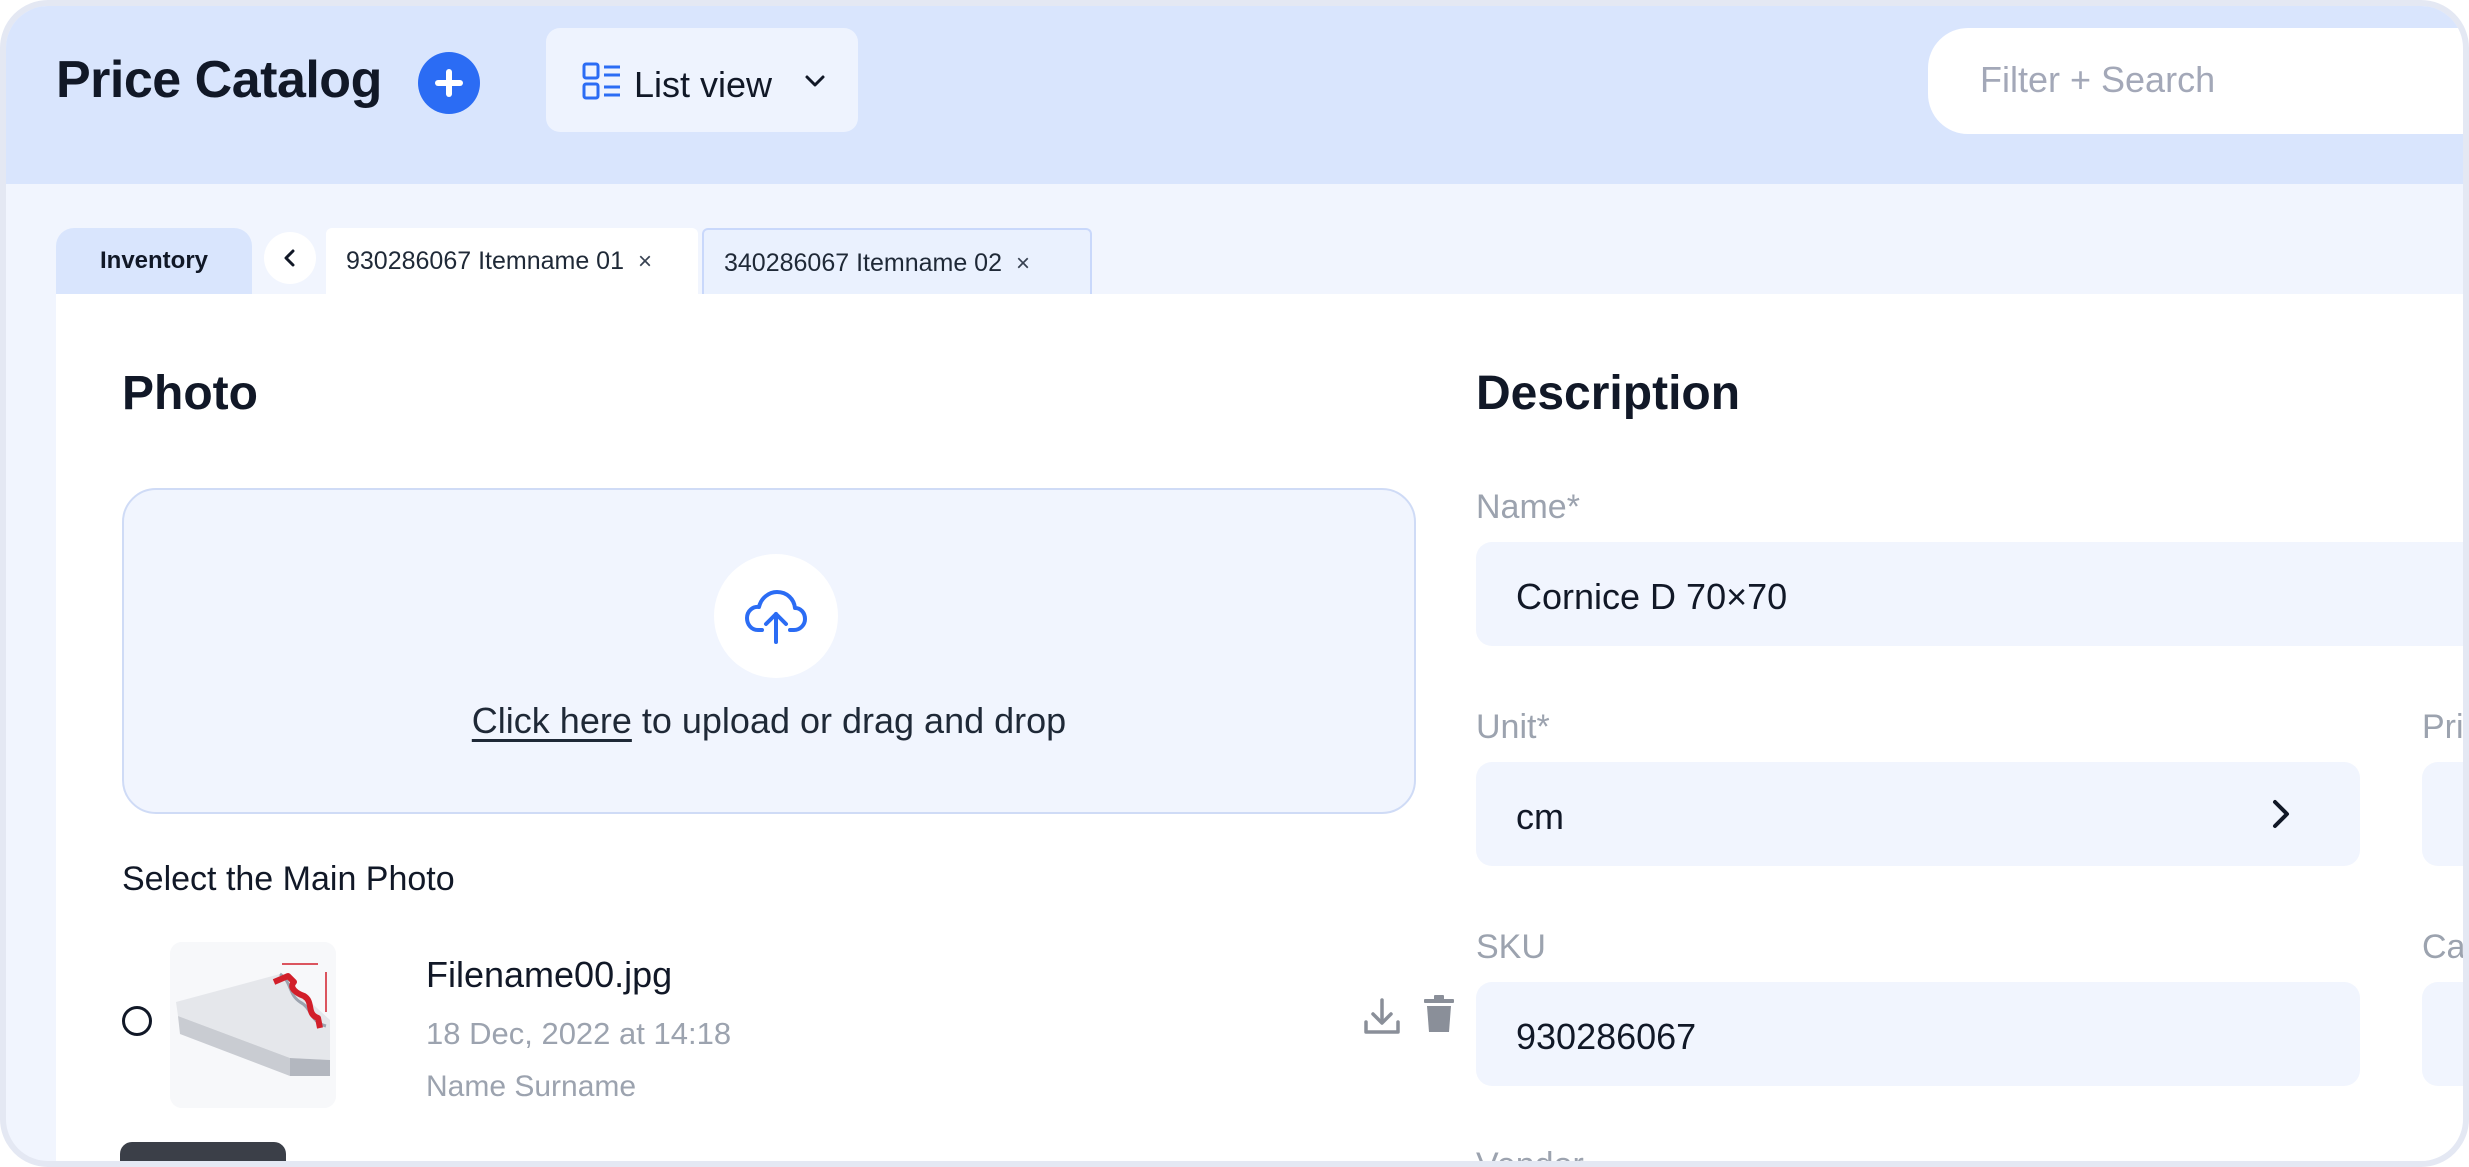 The image size is (2469, 1167). Describe the element at coordinates (1530, 1156) in the screenshot. I see `vendor-label: Vendor` at that location.